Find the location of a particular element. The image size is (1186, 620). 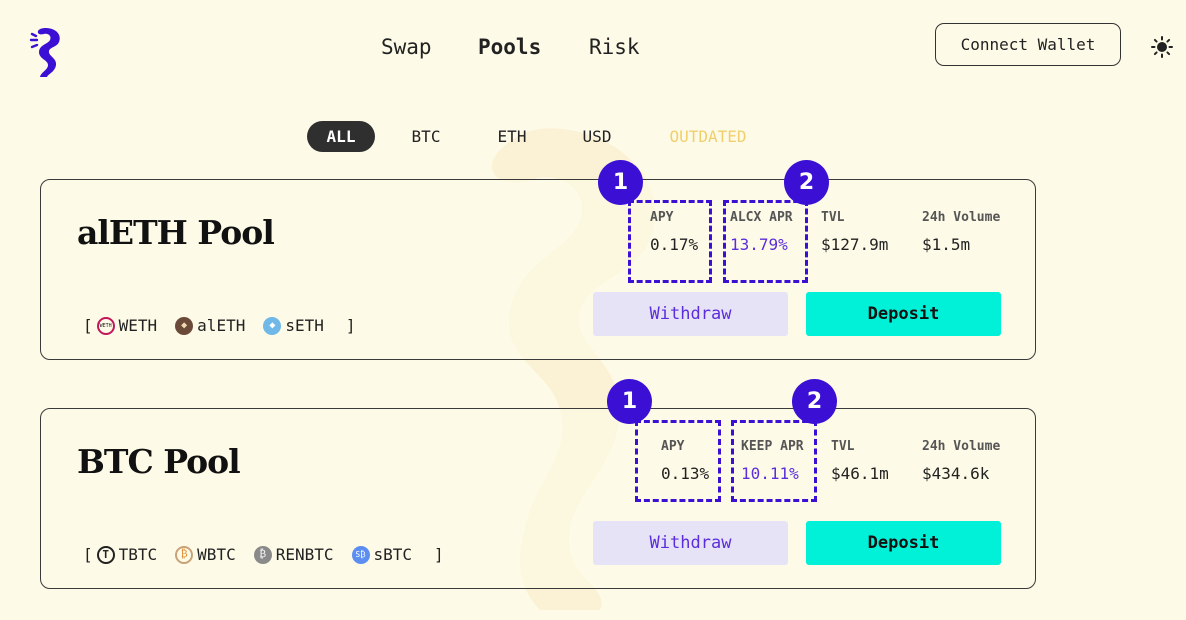

aleth-icon: ◆ is located at coordinates (184, 325).